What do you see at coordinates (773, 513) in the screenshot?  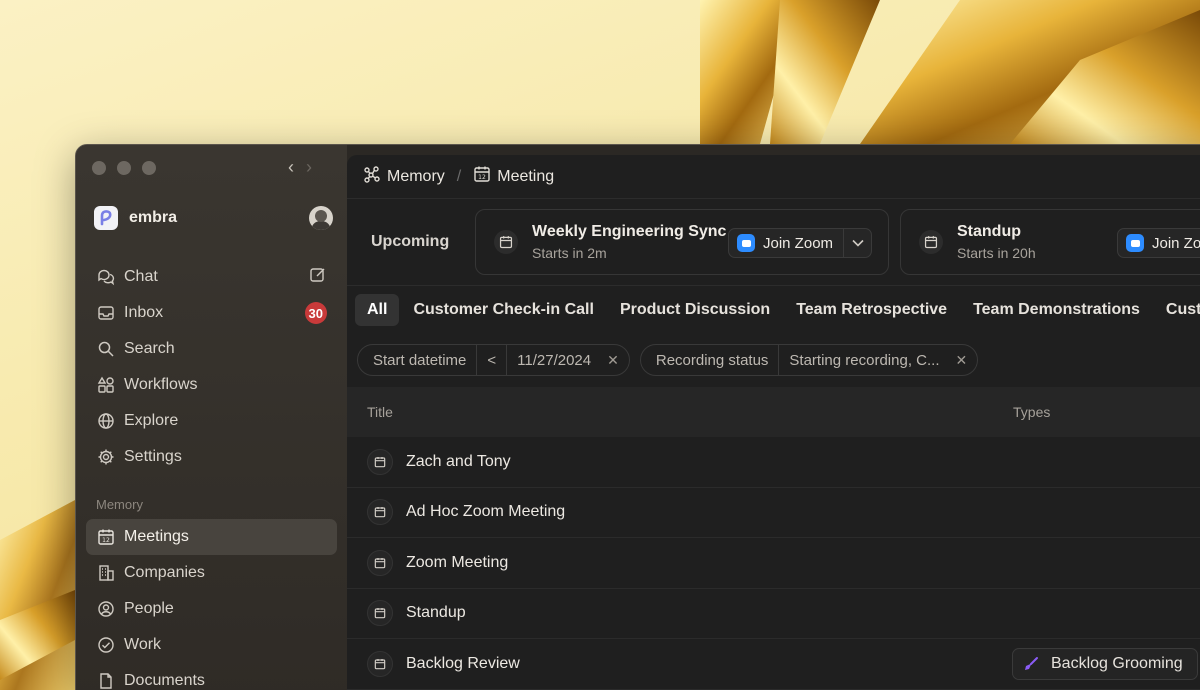 I see `table-row: Ad Hoc Zoom Meeting` at bounding box center [773, 513].